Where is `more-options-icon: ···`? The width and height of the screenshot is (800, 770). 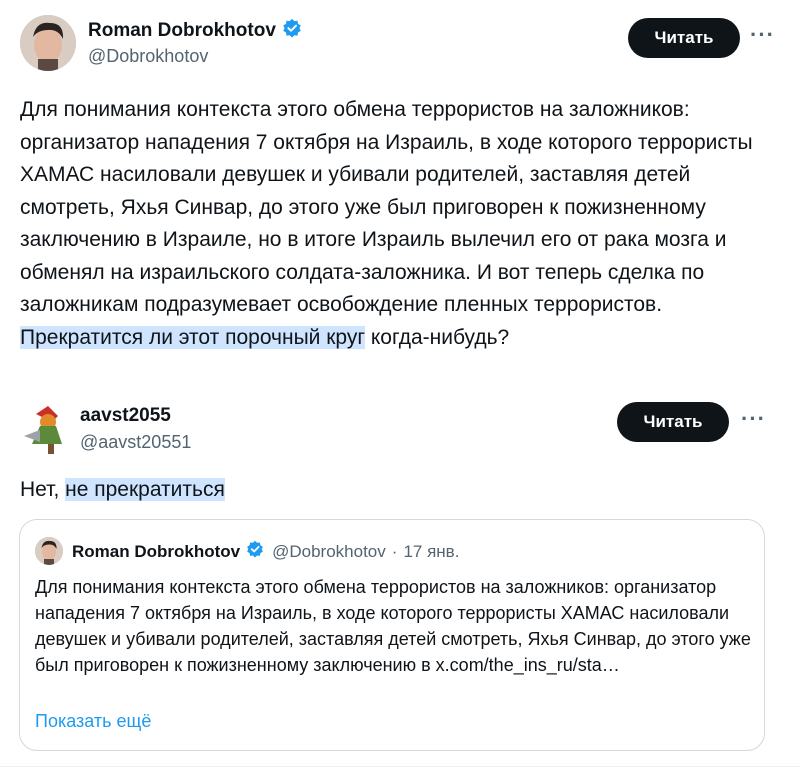
more-options-icon: ··· is located at coordinates (762, 35).